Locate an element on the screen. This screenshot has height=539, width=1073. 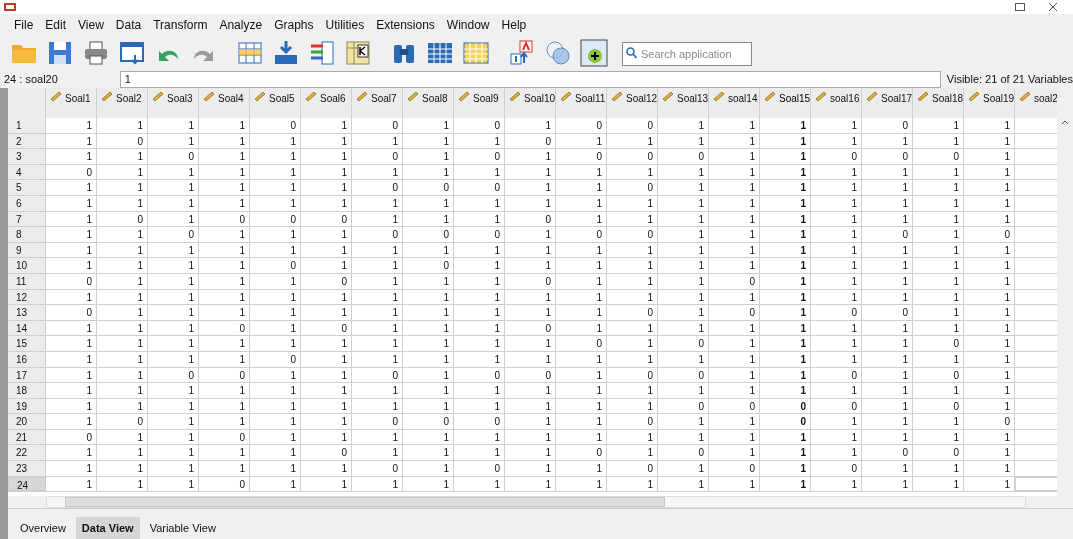
menu-item: Utilities is located at coordinates (345, 25).